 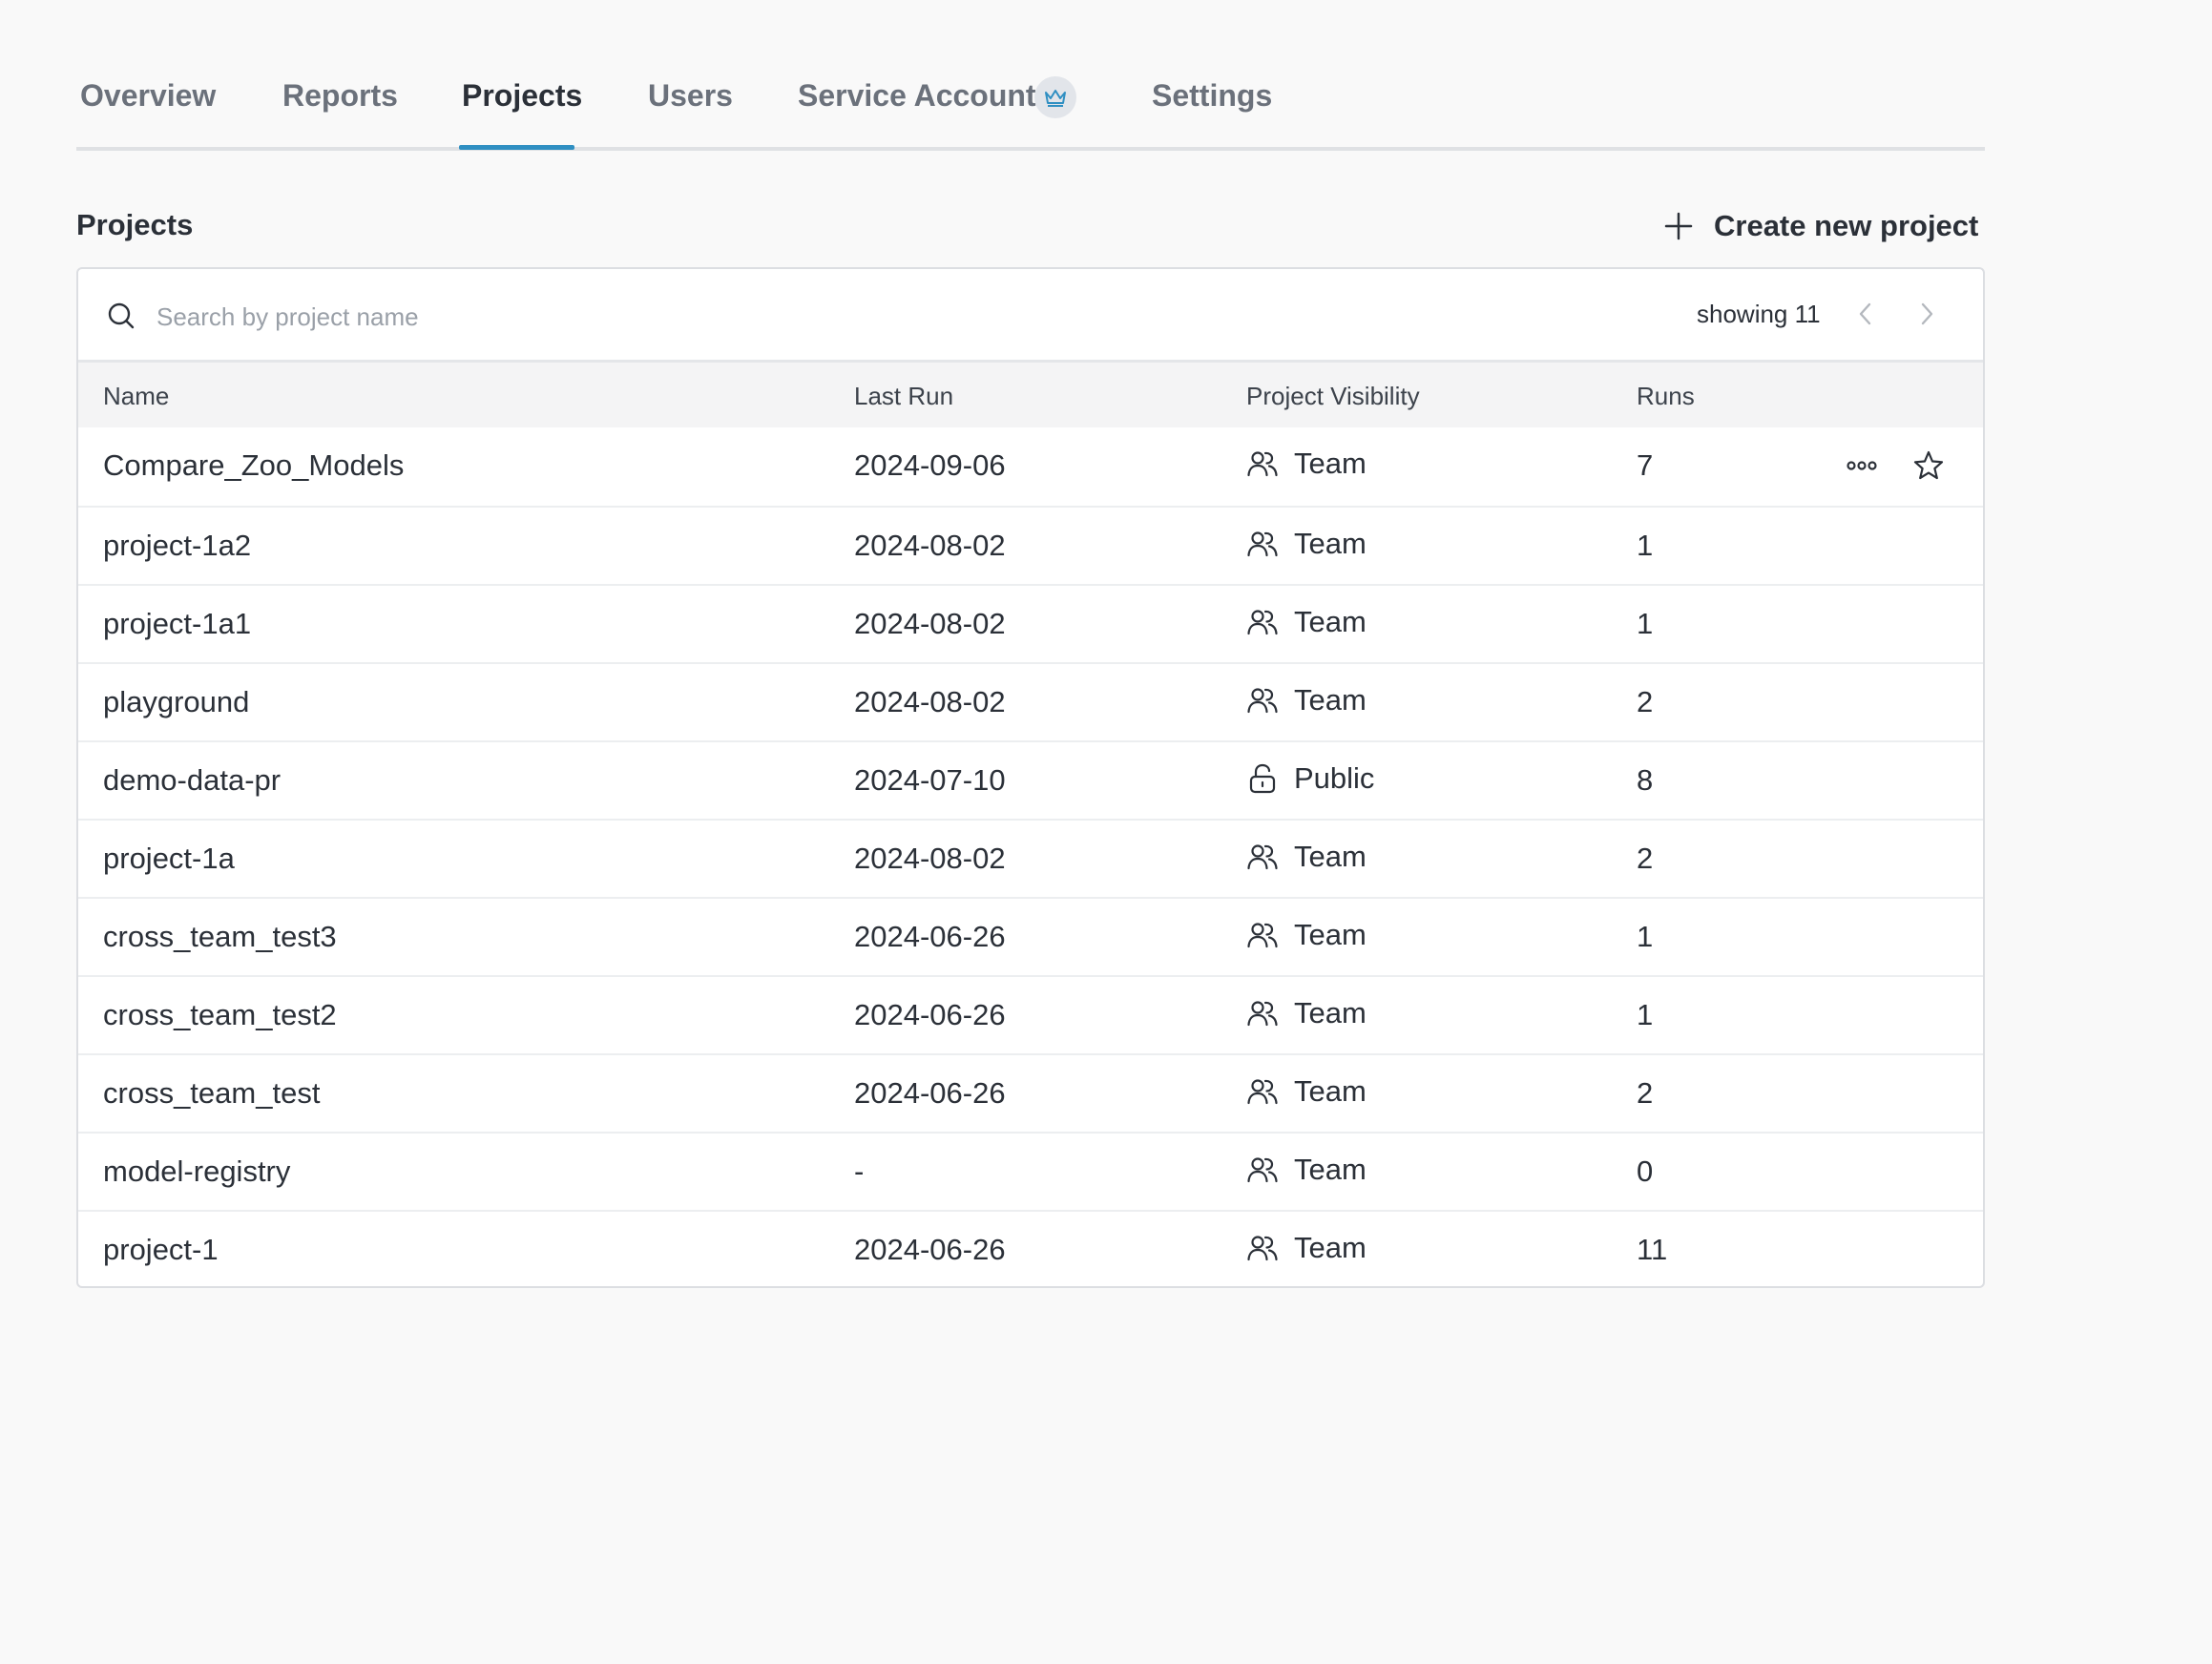 I want to click on column-header-runs: Runs, so click(x=1666, y=396).